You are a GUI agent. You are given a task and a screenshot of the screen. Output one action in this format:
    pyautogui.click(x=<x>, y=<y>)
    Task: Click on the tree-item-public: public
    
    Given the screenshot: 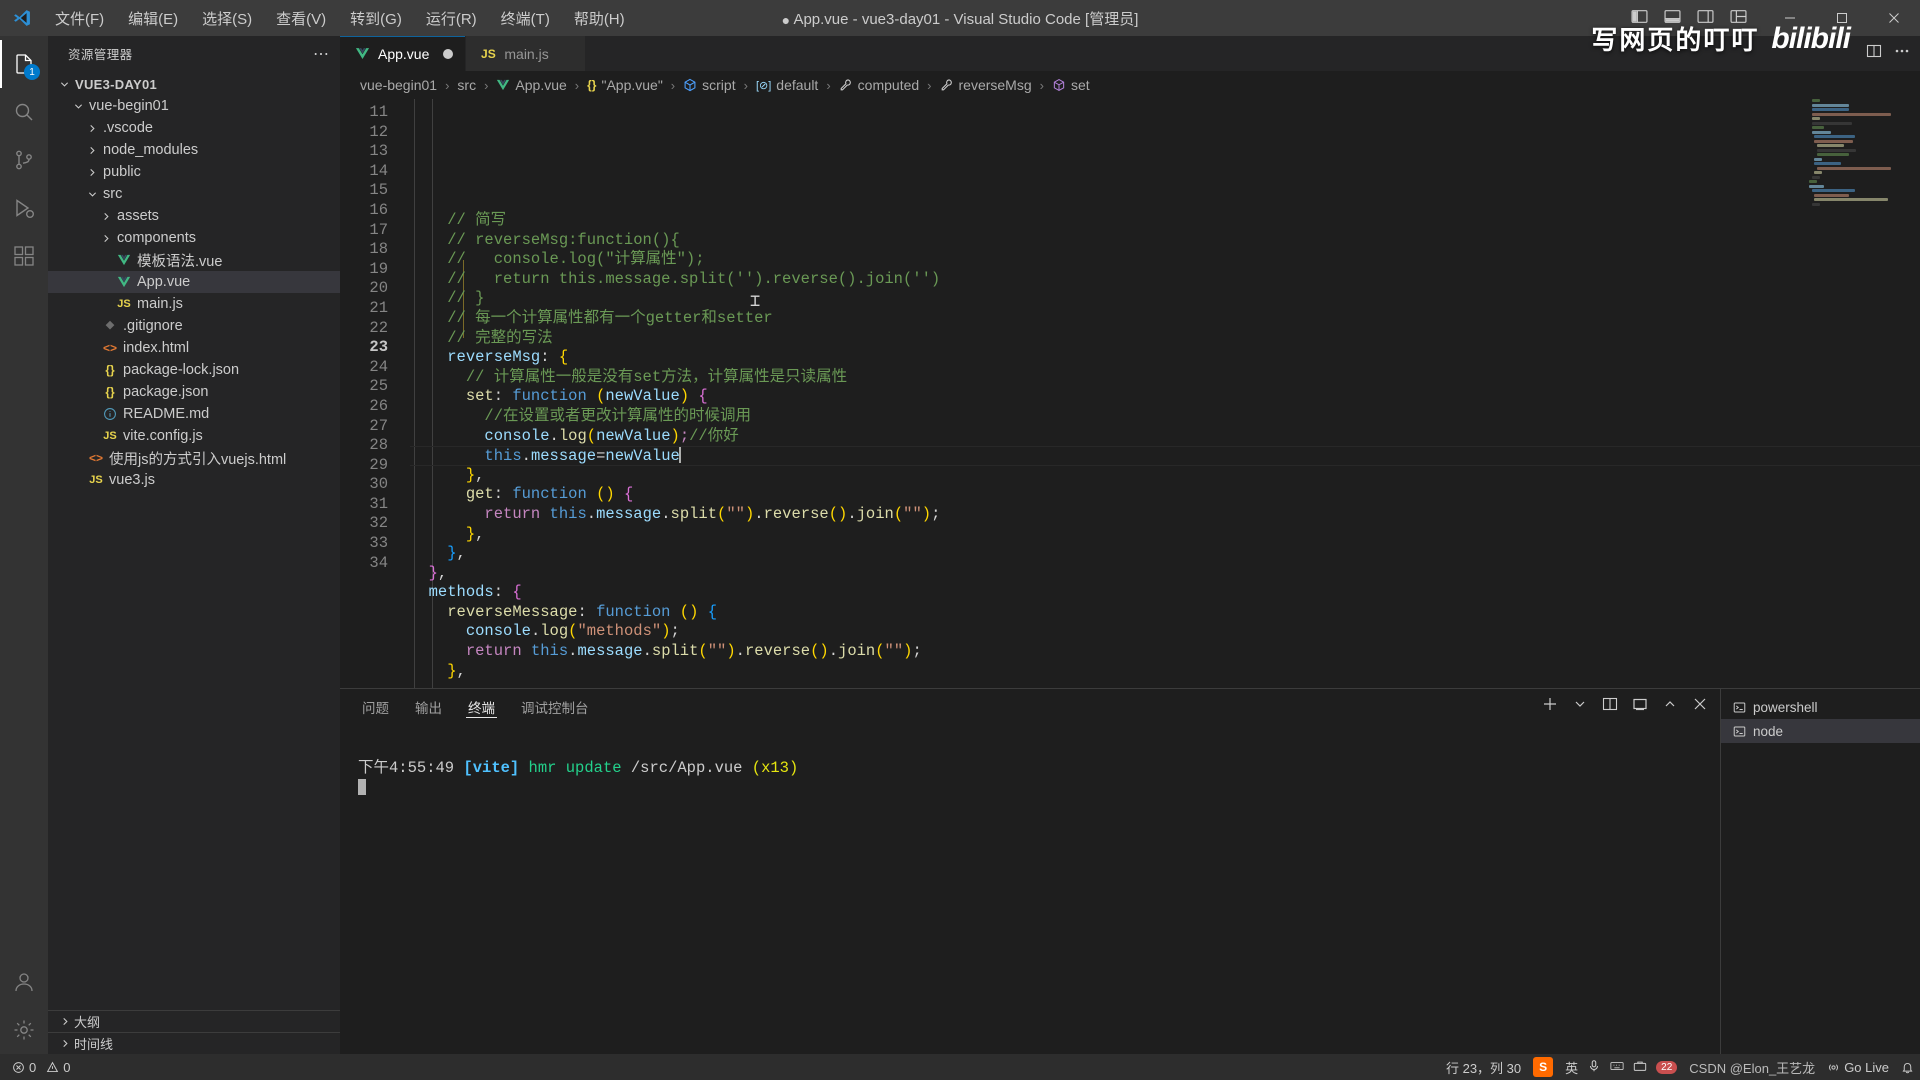 What is the action you would take?
    pyautogui.click(x=194, y=172)
    